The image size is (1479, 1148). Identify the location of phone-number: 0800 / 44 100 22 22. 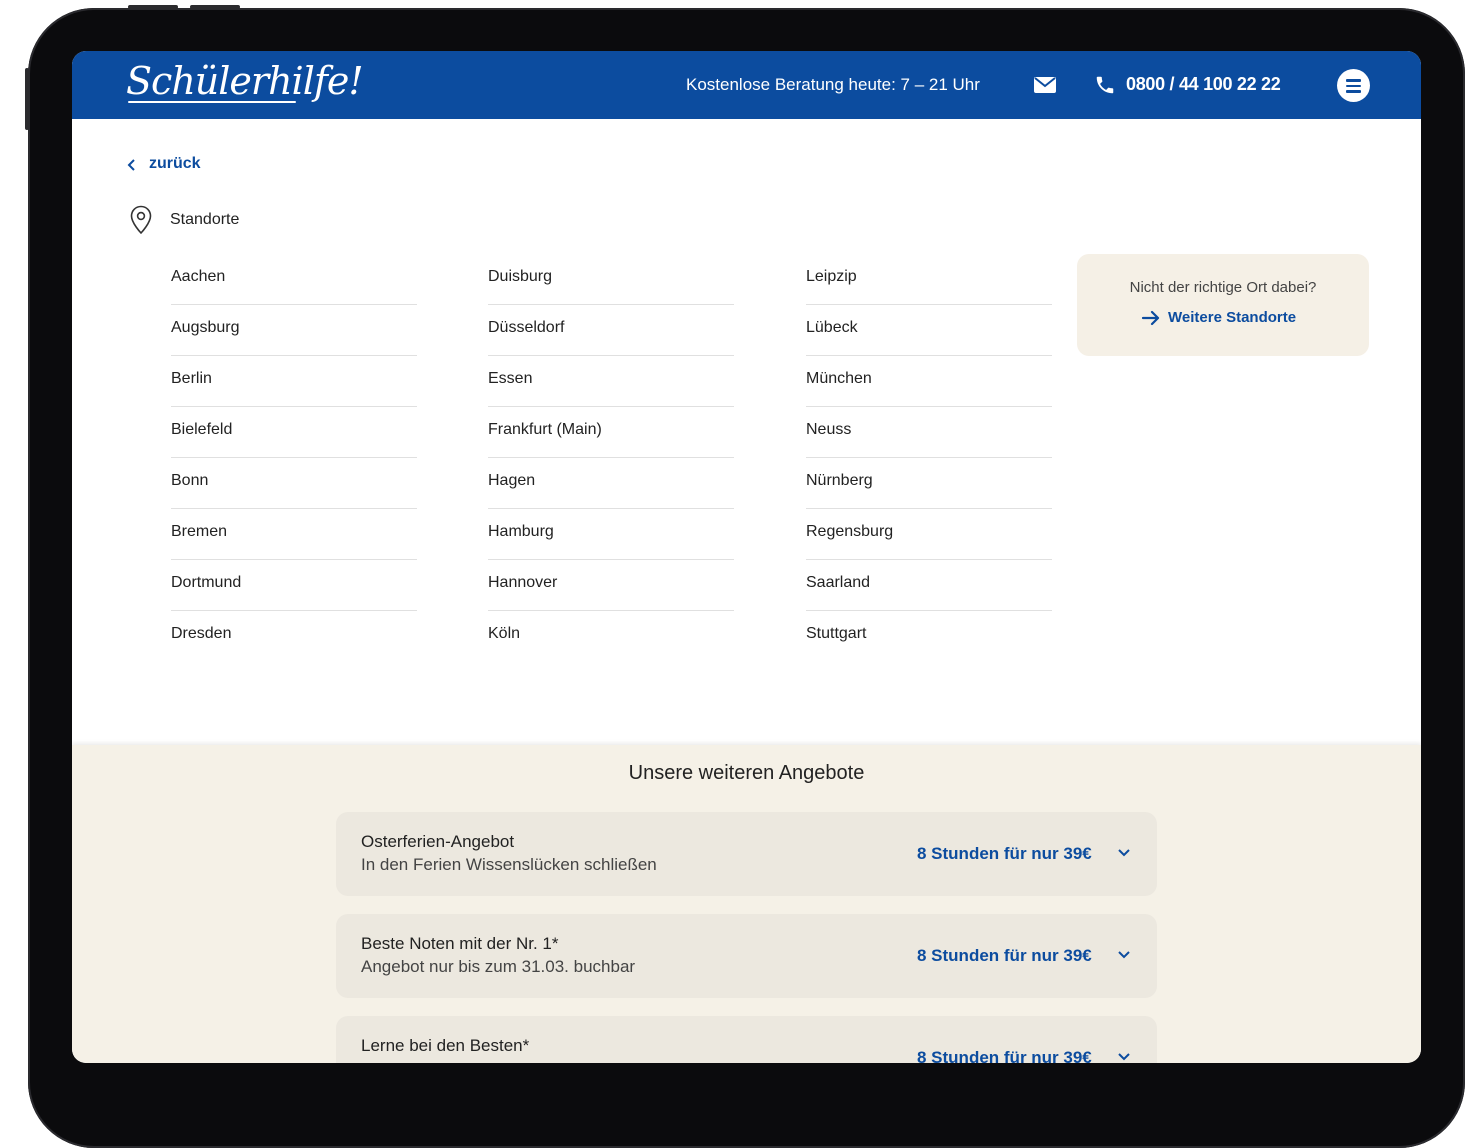
(1203, 84).